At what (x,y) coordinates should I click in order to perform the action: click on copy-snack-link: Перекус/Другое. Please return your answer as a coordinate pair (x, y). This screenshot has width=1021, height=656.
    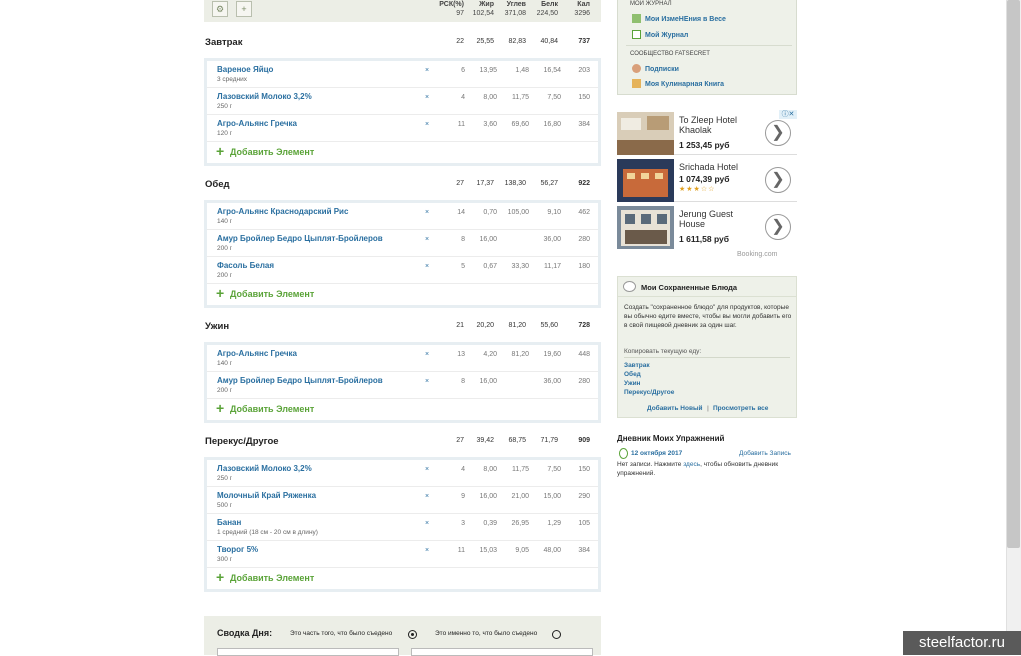
    Looking at the image, I should click on (649, 392).